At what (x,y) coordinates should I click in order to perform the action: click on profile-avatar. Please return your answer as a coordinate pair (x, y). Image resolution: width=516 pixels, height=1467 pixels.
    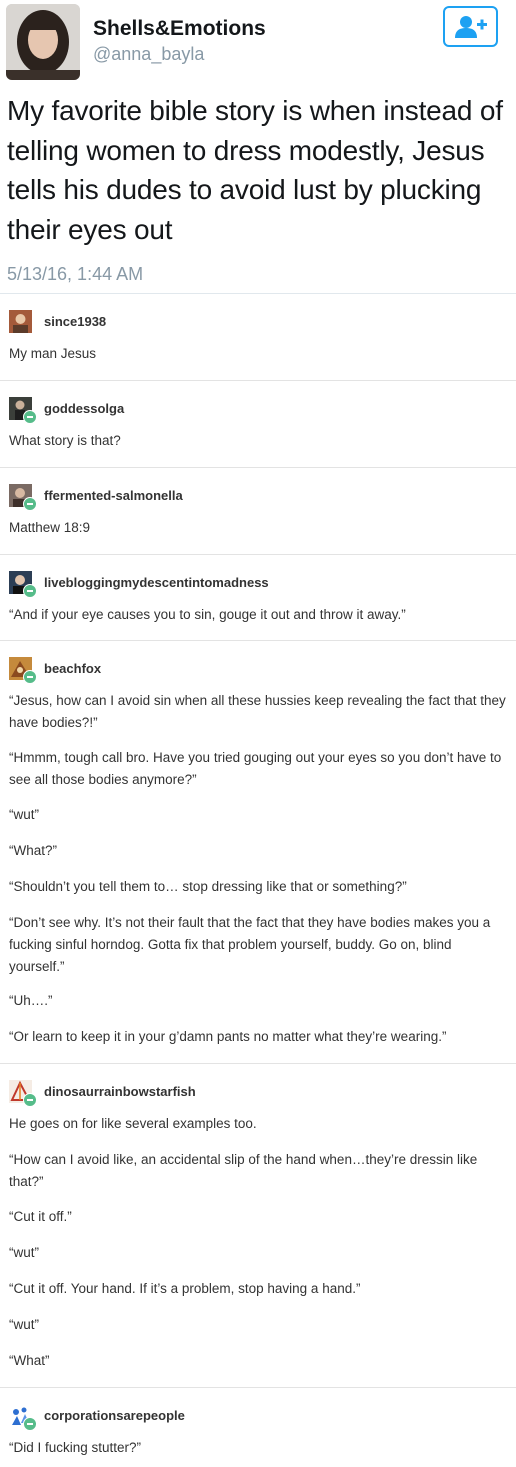
    Looking at the image, I should click on (43, 42).